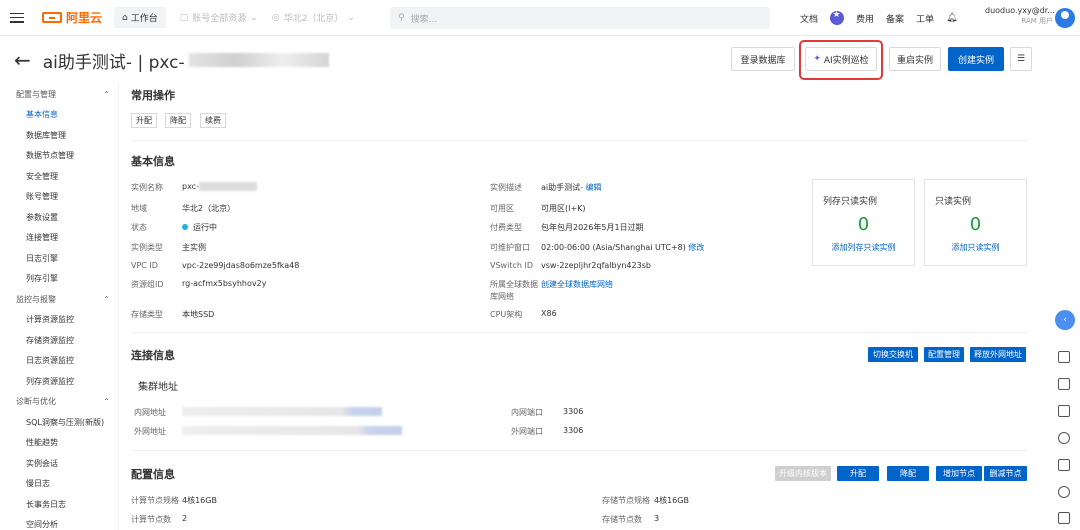 The height and width of the screenshot is (530, 1080). Describe the element at coordinates (863, 247) in the screenshot. I see `add-column-readonly-link: 添加列存只读实例` at that location.